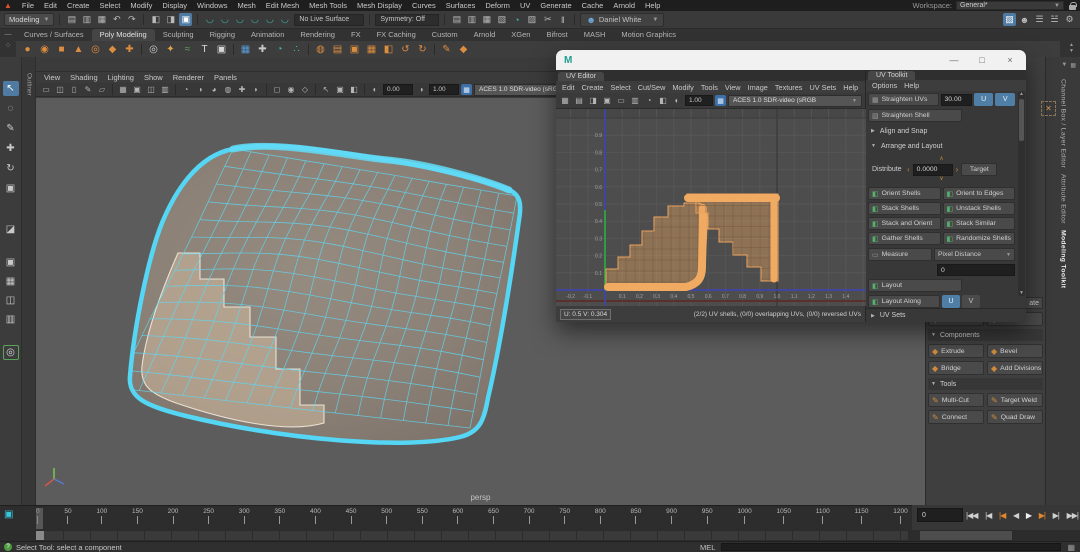  I want to click on timeline-playhead, so click(39, 518).